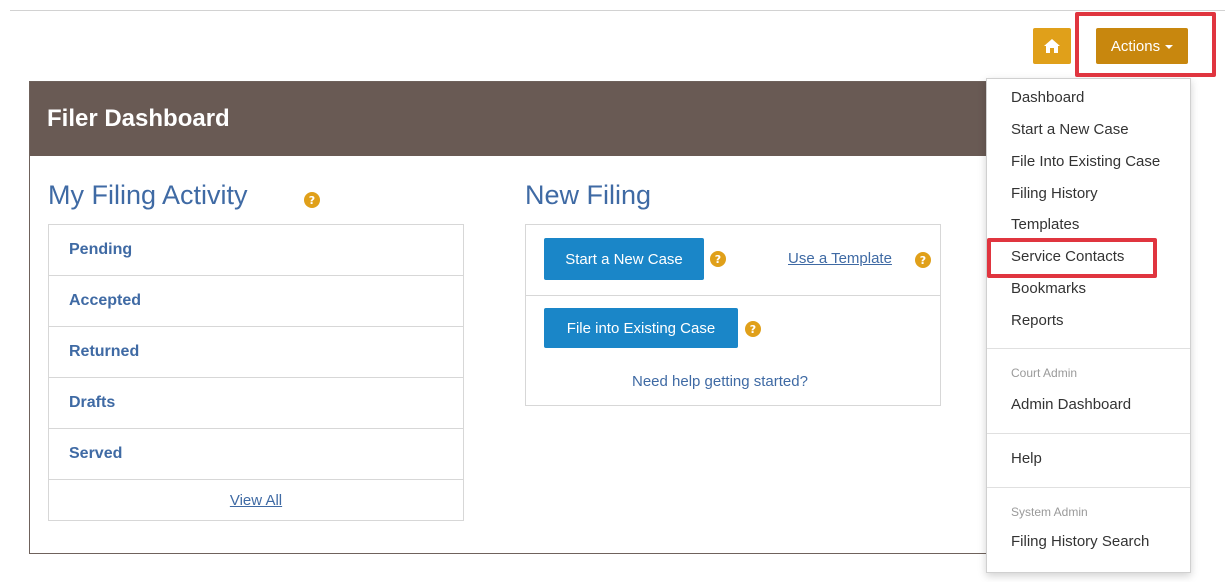 Image resolution: width=1225 pixels, height=582 pixels. I want to click on menu-header-system-admin: System Admin, so click(1049, 512).